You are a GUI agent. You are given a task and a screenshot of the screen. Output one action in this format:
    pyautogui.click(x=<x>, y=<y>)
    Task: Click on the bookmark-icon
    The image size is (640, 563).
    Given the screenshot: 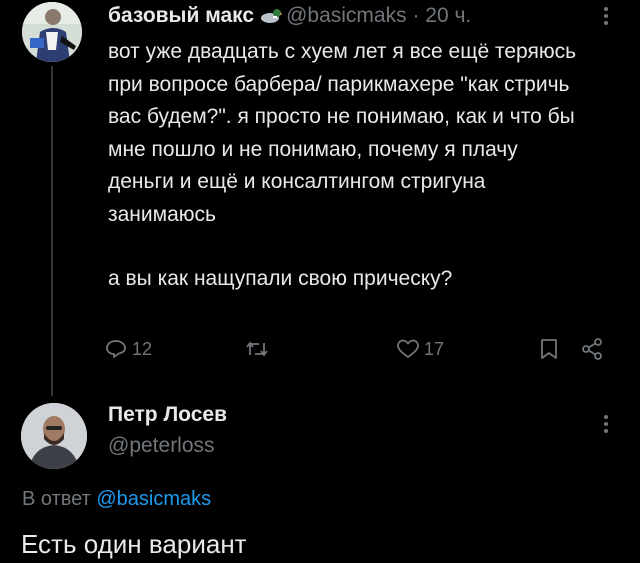 What is the action you would take?
    pyautogui.click(x=549, y=349)
    